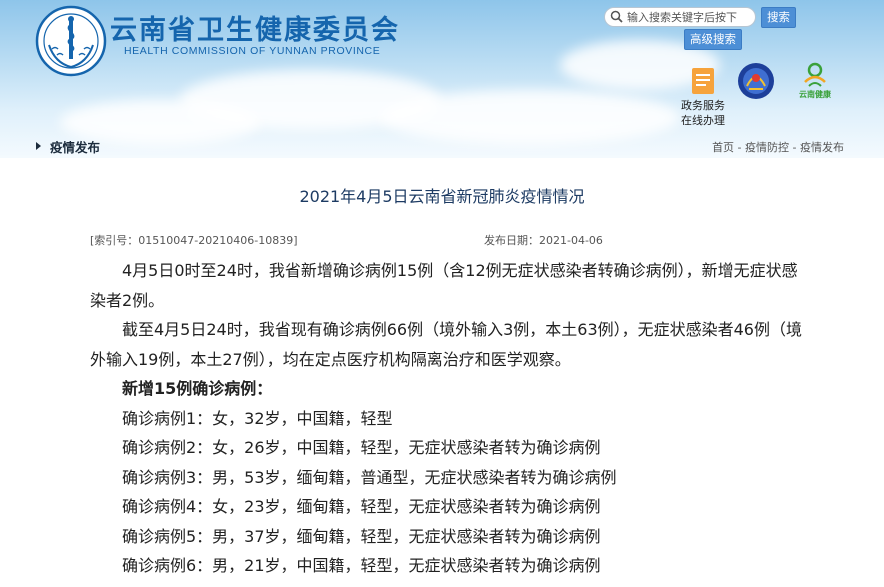  Describe the element at coordinates (616, 16) in the screenshot. I see `search-icon` at that location.